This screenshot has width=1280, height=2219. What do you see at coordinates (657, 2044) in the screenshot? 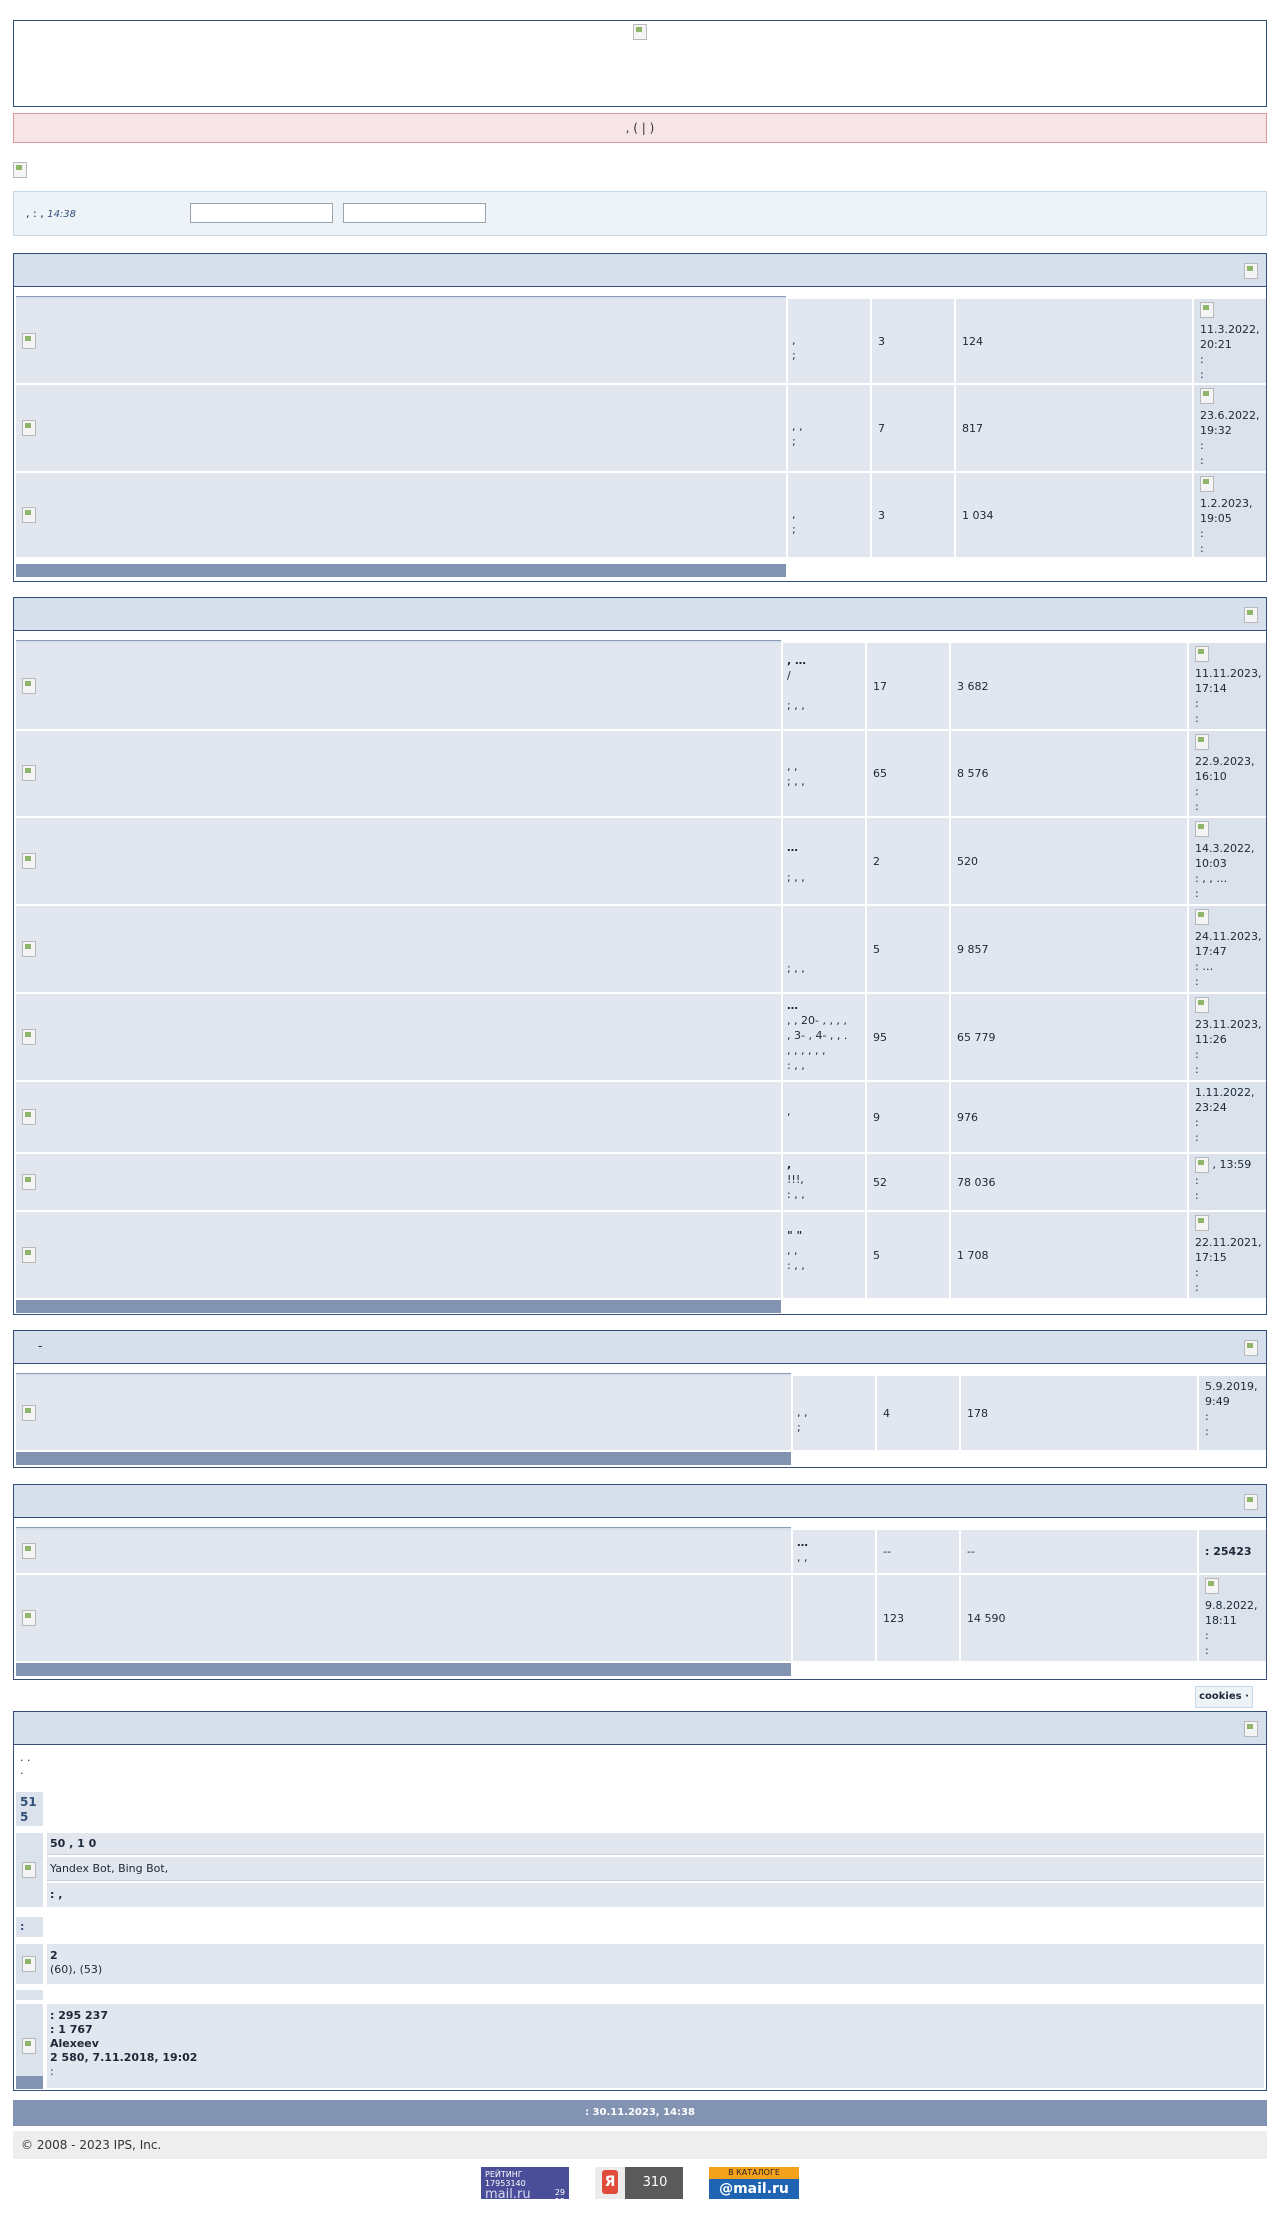
I see `newest-member: Alexeev` at bounding box center [657, 2044].